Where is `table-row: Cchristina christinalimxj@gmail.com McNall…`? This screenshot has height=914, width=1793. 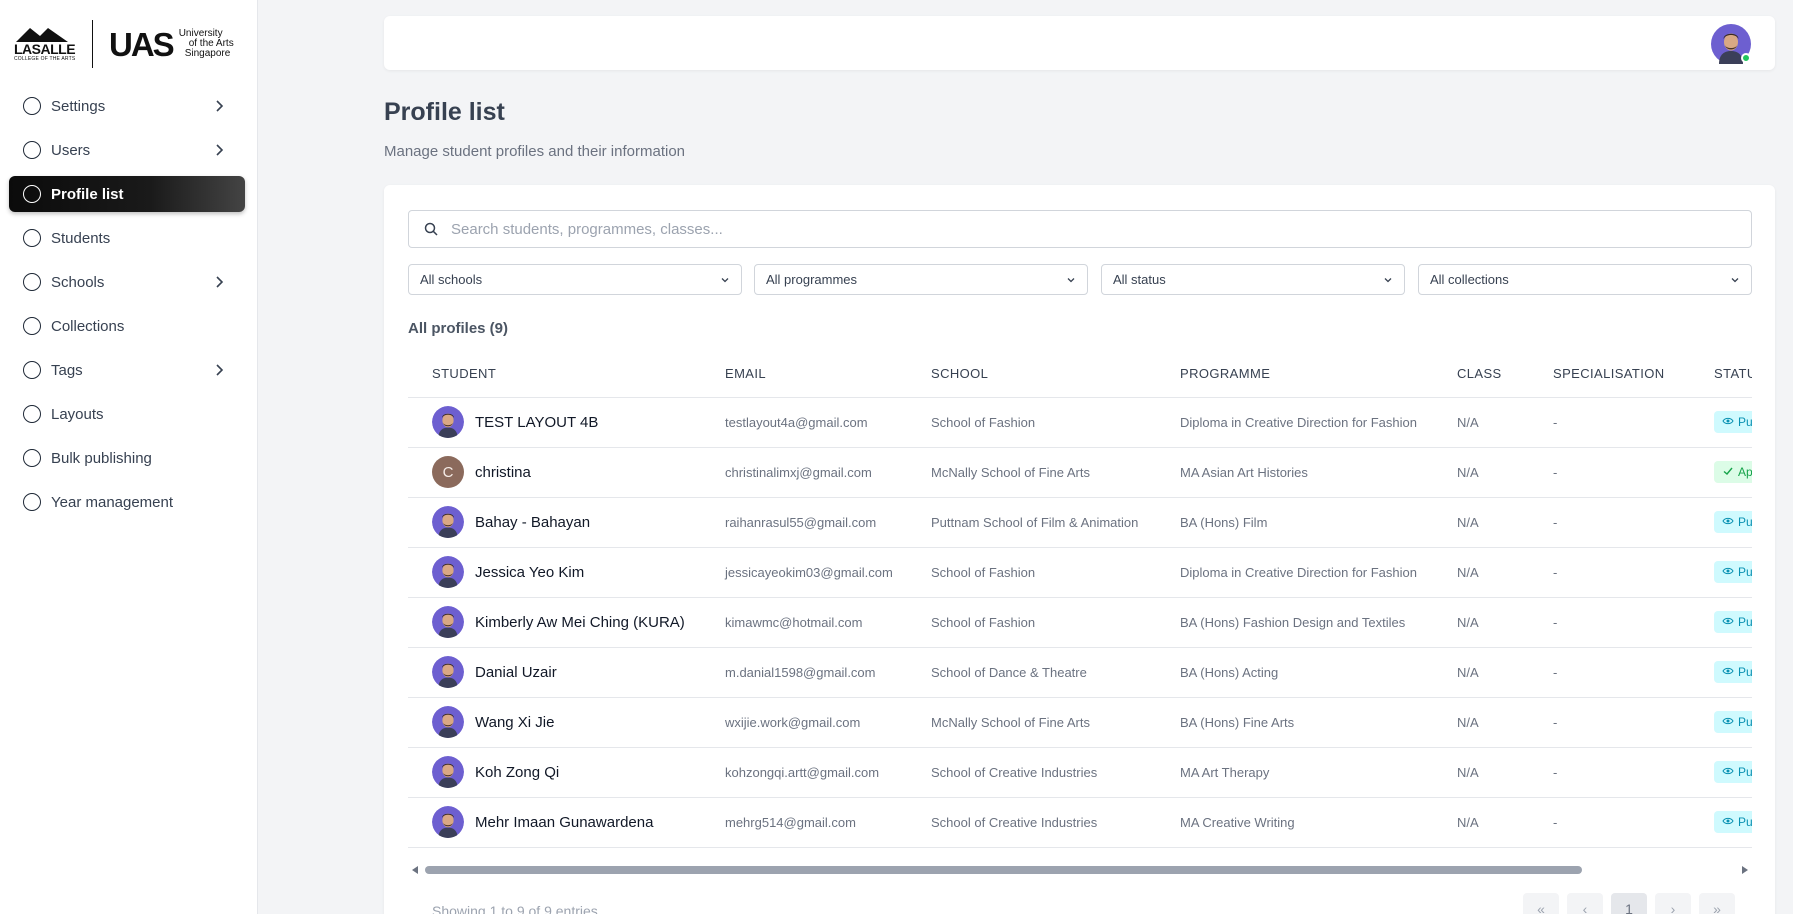 table-row: Cchristina christinalimxj@gmail.com McNall… is located at coordinates (1080, 472).